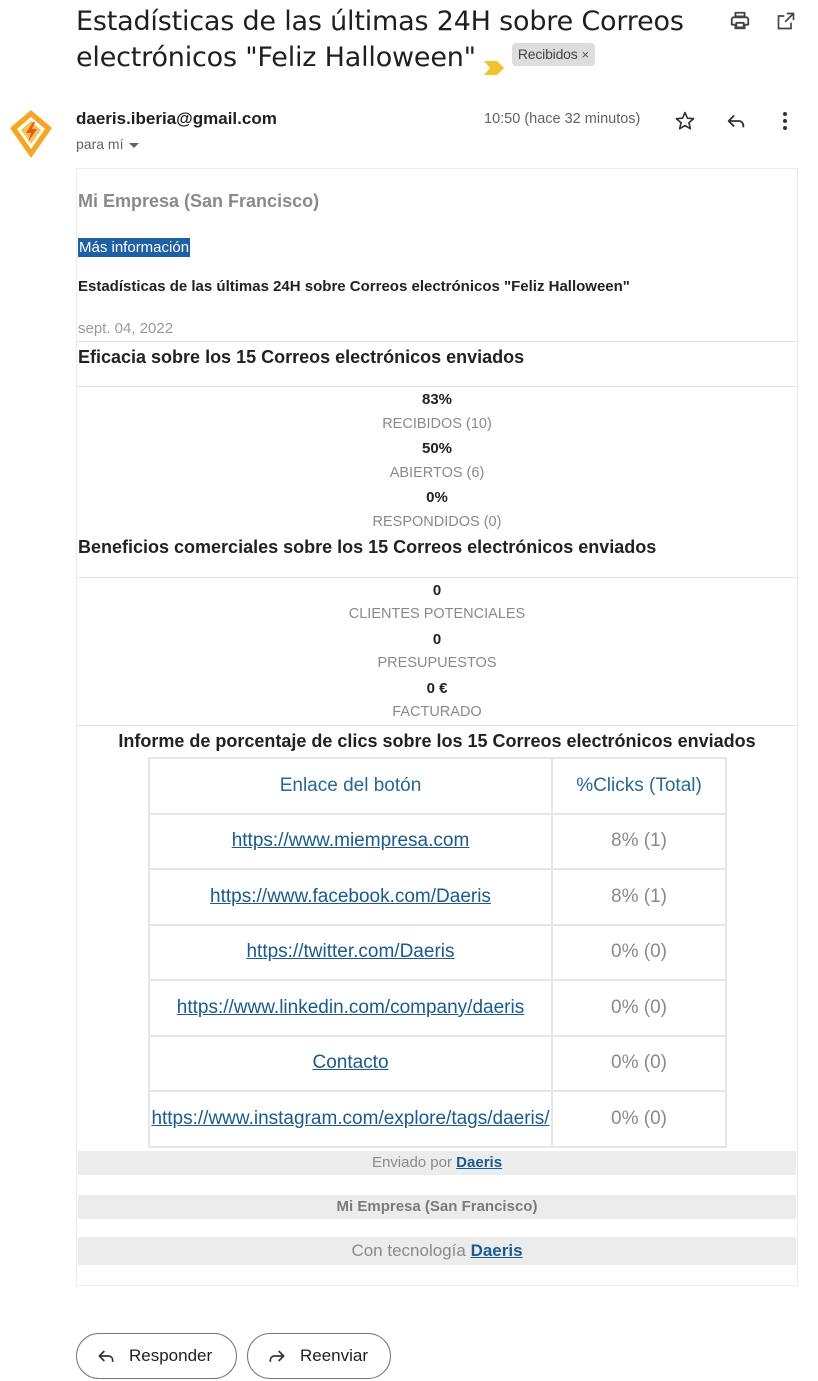  Describe the element at coordinates (437, 639) in the screenshot. I see `stat-quotes-value: 0` at that location.